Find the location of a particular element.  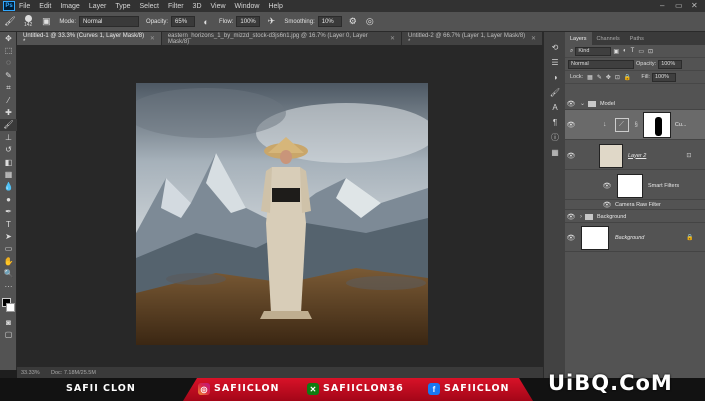

smoothing-field: 10% is located at coordinates (329, 21).